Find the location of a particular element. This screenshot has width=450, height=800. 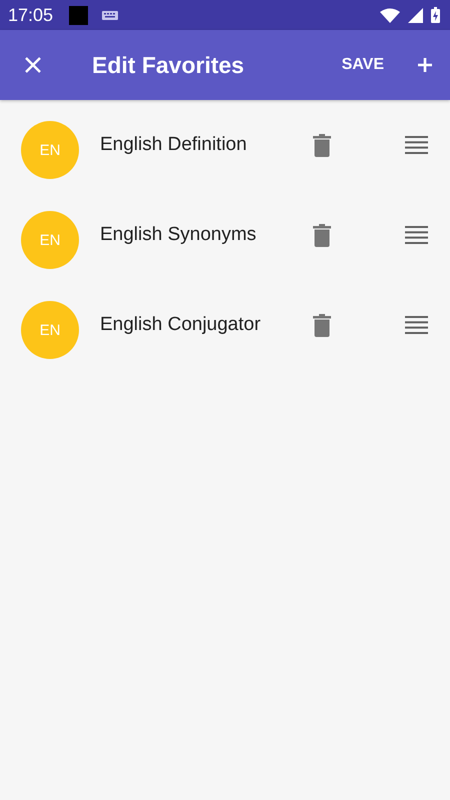

status-time: 17:05 is located at coordinates (31, 15).